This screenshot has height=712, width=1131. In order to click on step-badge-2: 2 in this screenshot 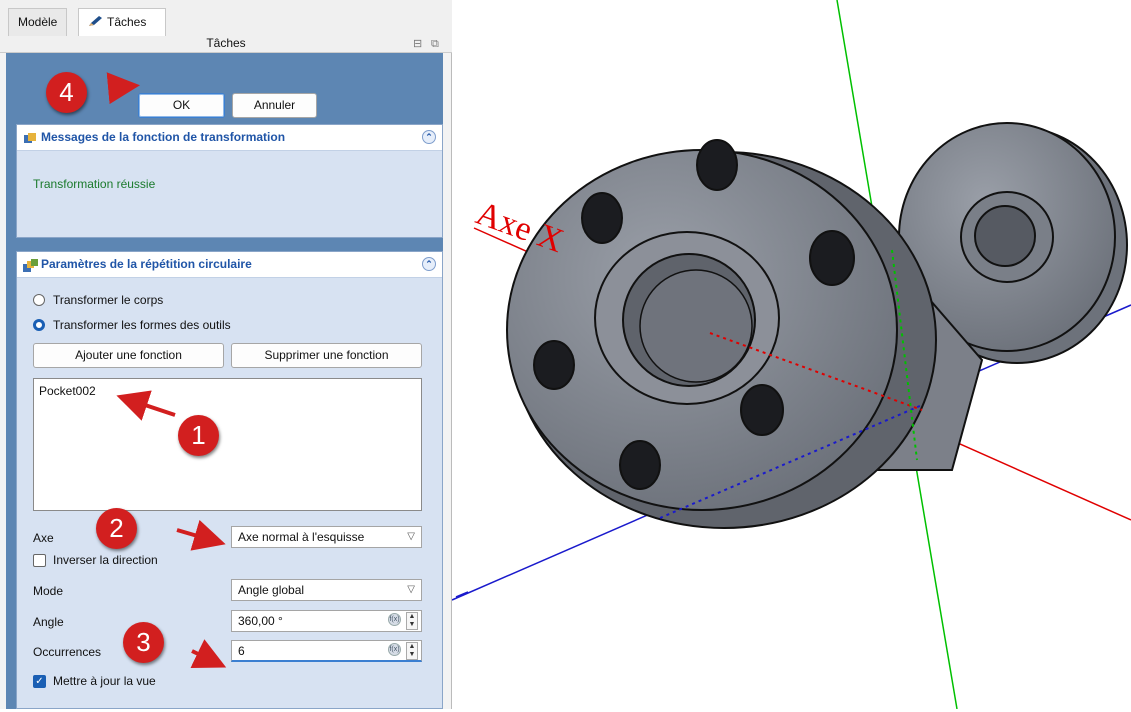, I will do `click(116, 528)`.